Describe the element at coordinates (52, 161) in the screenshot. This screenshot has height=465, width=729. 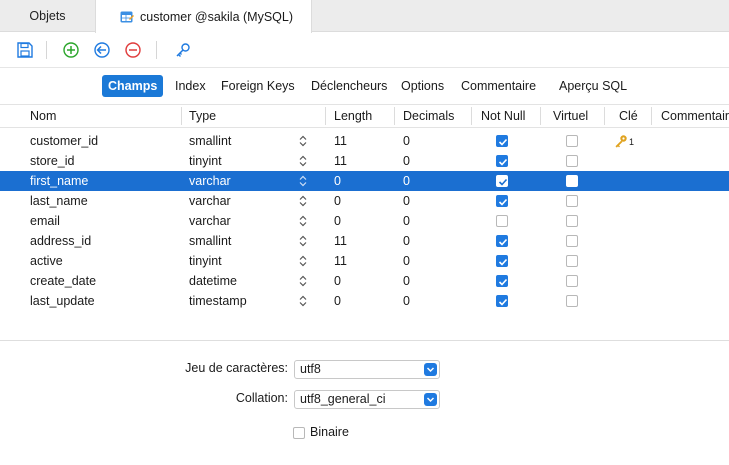
I see `field-name-cell: store_id` at that location.